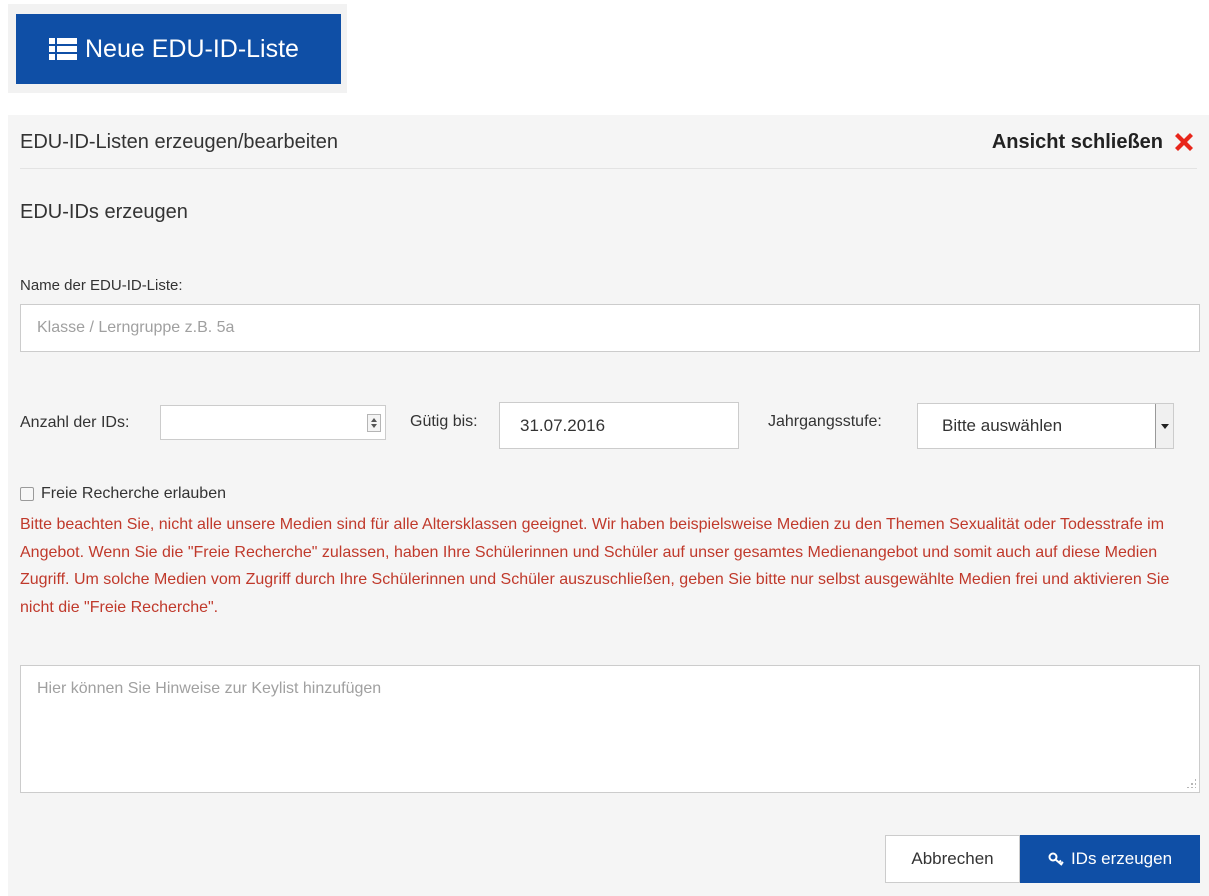  I want to click on close-view-link: Ansicht schließen, so click(1094, 142).